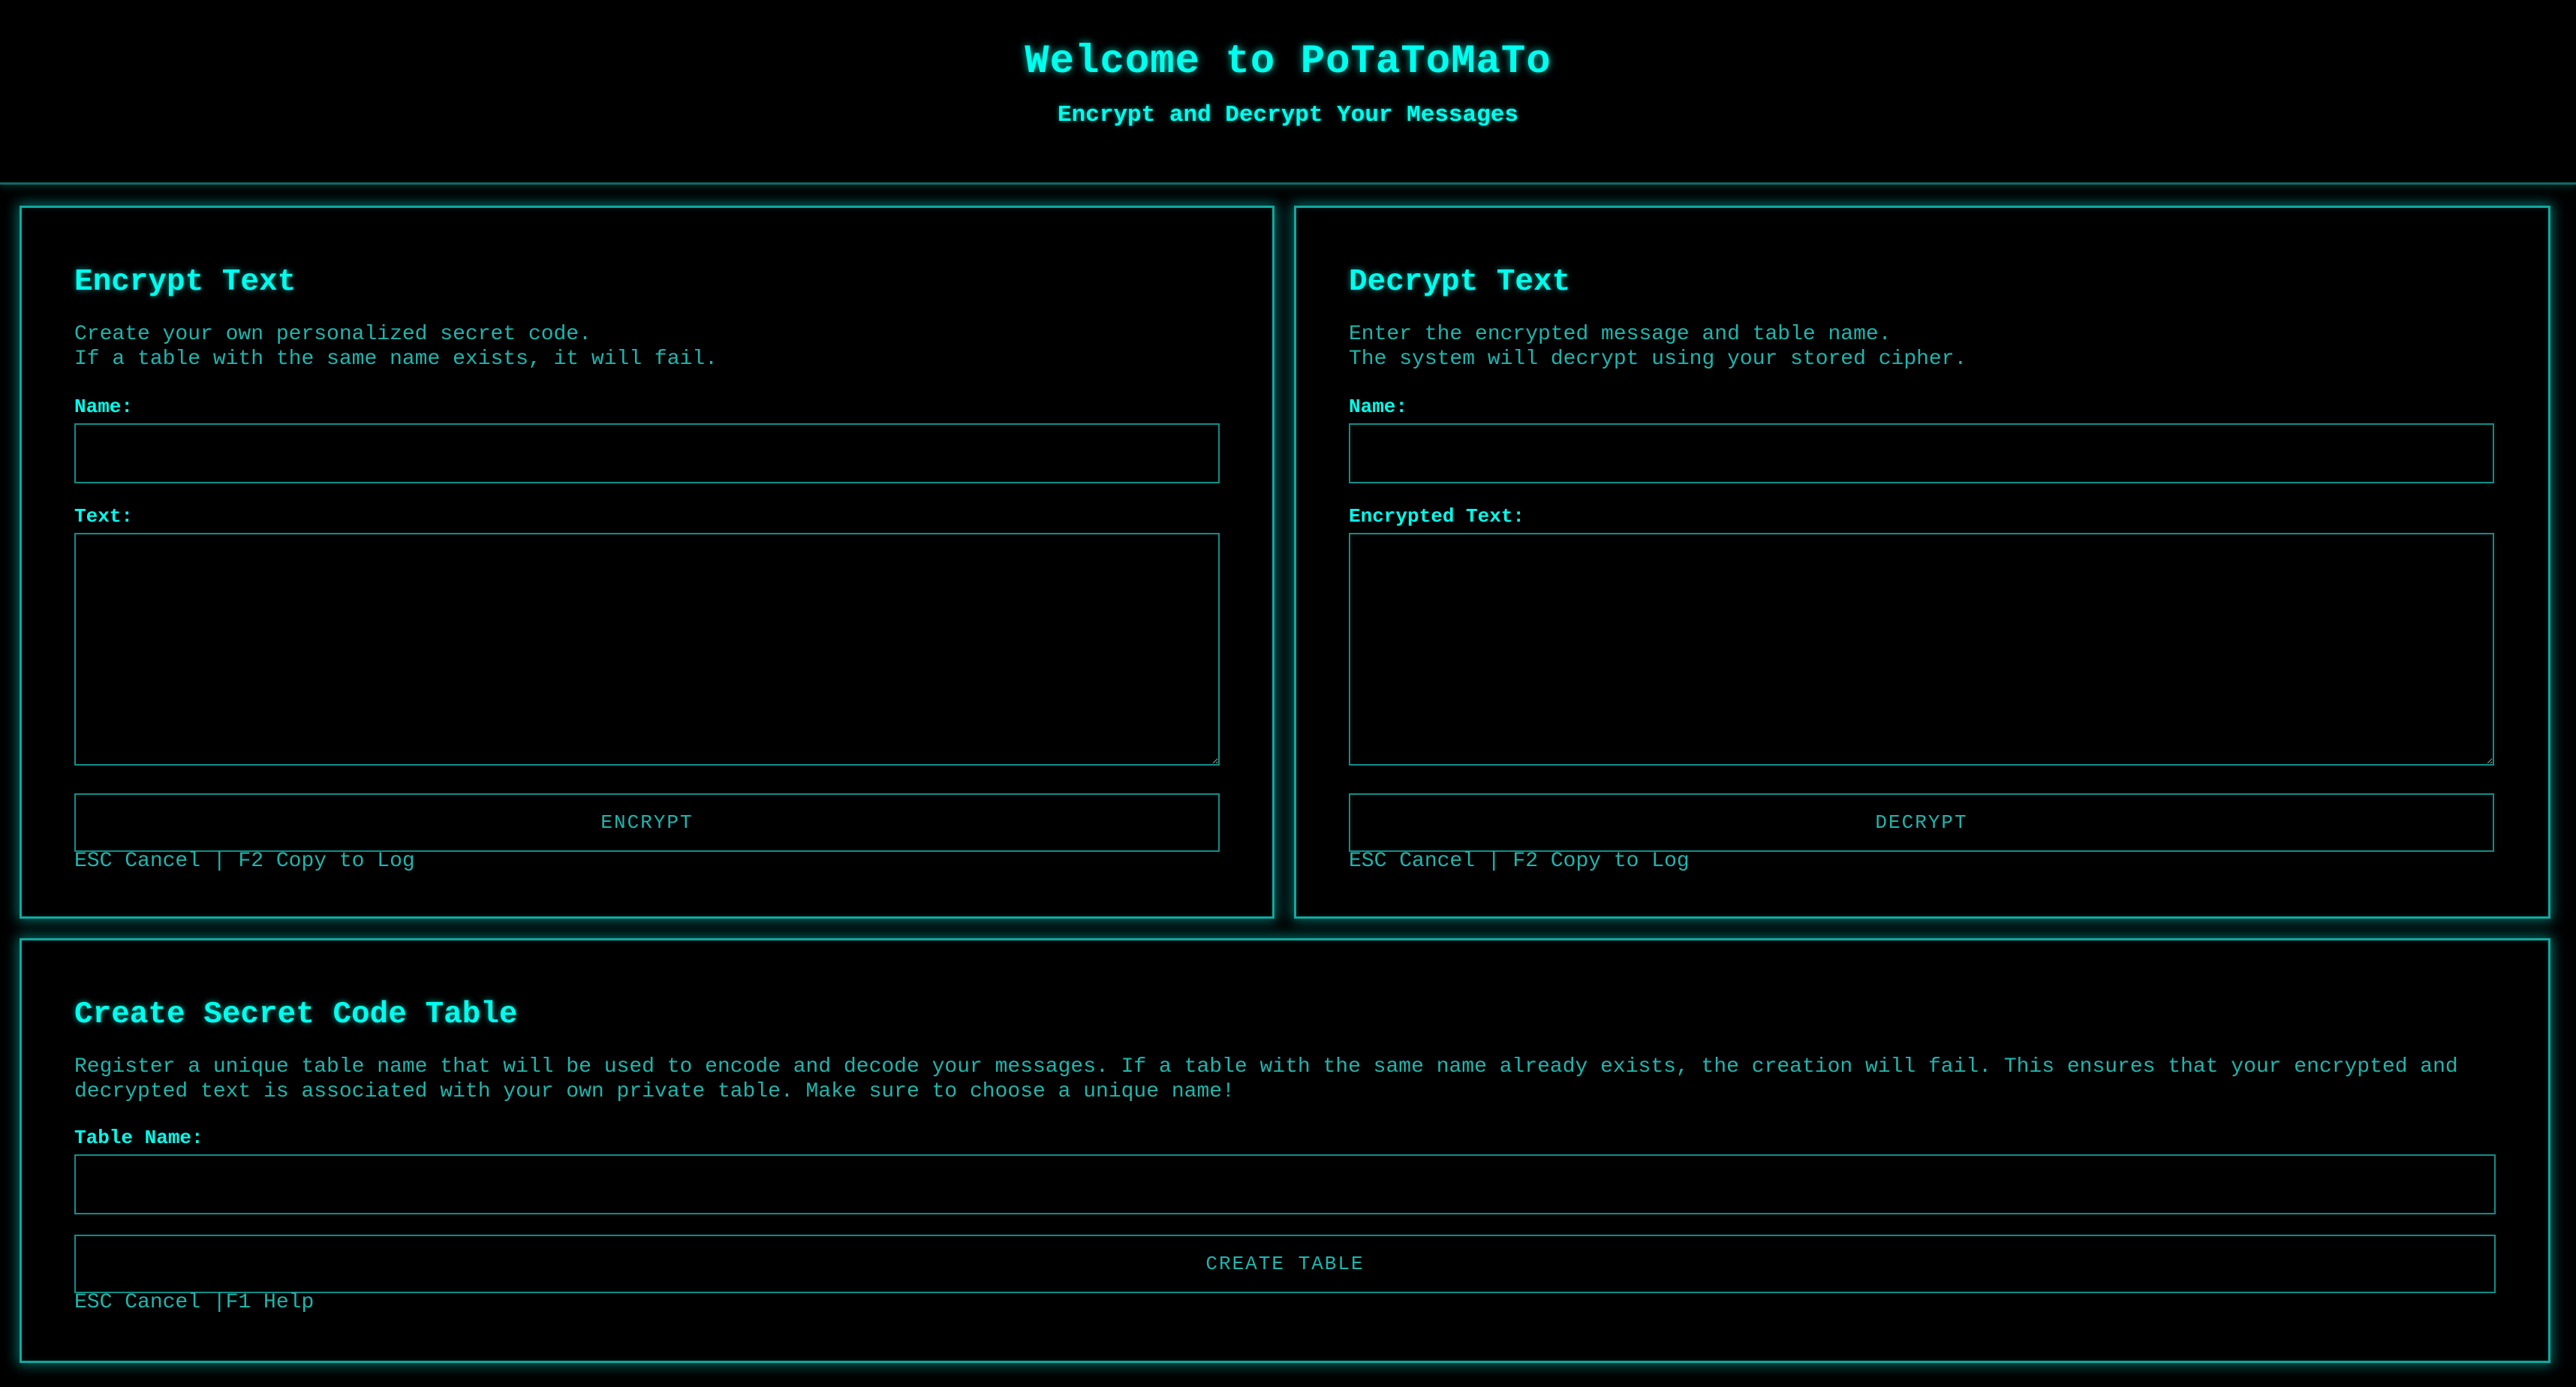 The height and width of the screenshot is (1387, 2576). I want to click on table-name-label: Table Name:, so click(138, 1138).